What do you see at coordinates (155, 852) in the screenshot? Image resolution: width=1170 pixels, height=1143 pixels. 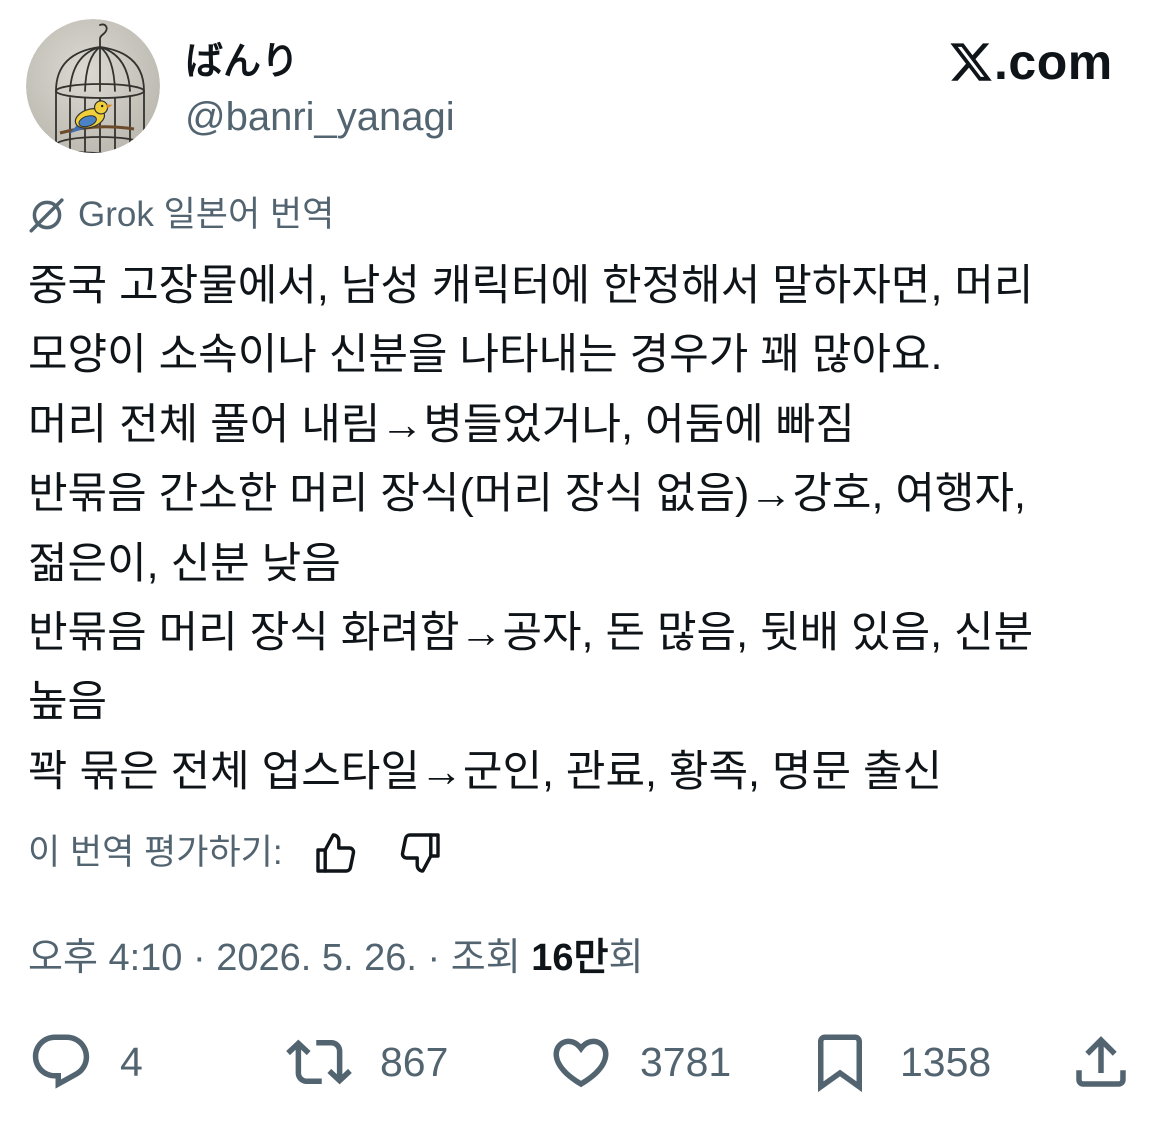 I see `rate-translation-label: 이 번역 평가하기:` at bounding box center [155, 852].